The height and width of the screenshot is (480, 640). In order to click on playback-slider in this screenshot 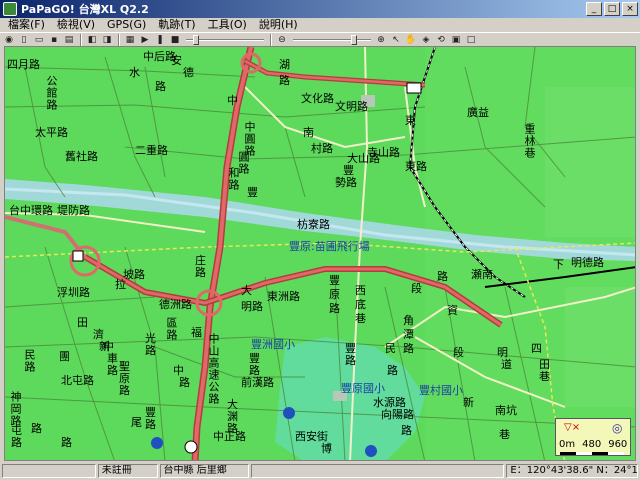, I will do `click(225, 40)`.